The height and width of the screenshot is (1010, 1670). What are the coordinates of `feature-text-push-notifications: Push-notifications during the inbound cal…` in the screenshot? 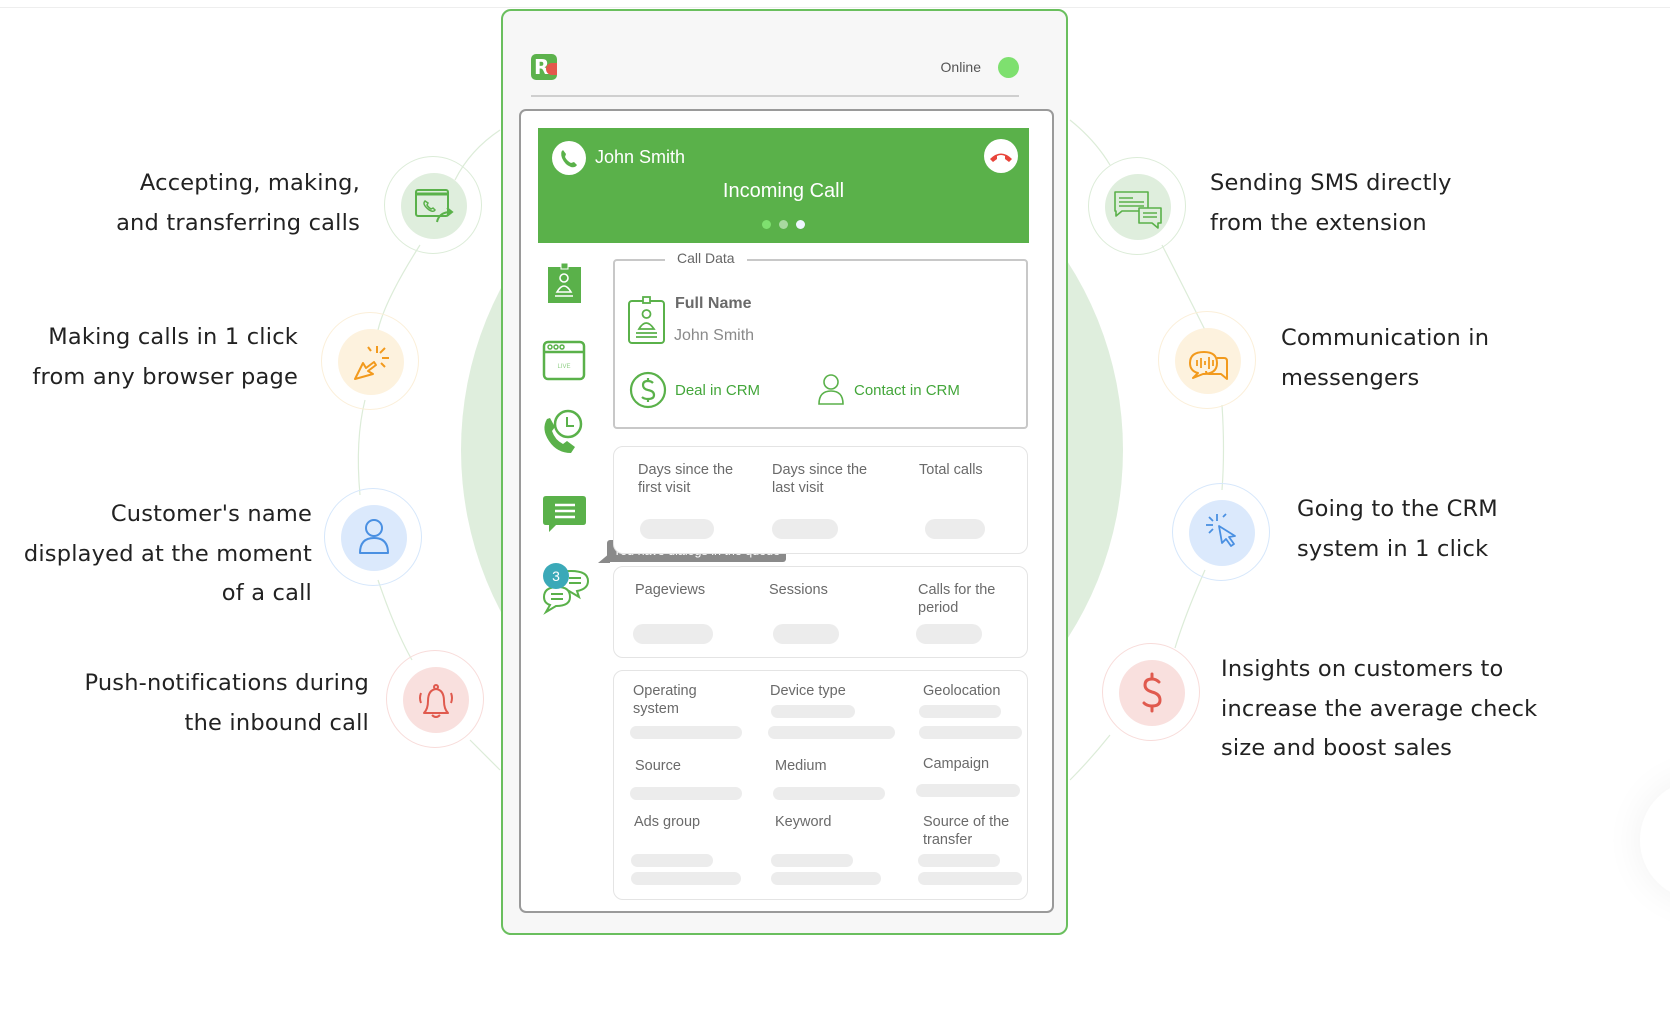 It's located at (226, 703).